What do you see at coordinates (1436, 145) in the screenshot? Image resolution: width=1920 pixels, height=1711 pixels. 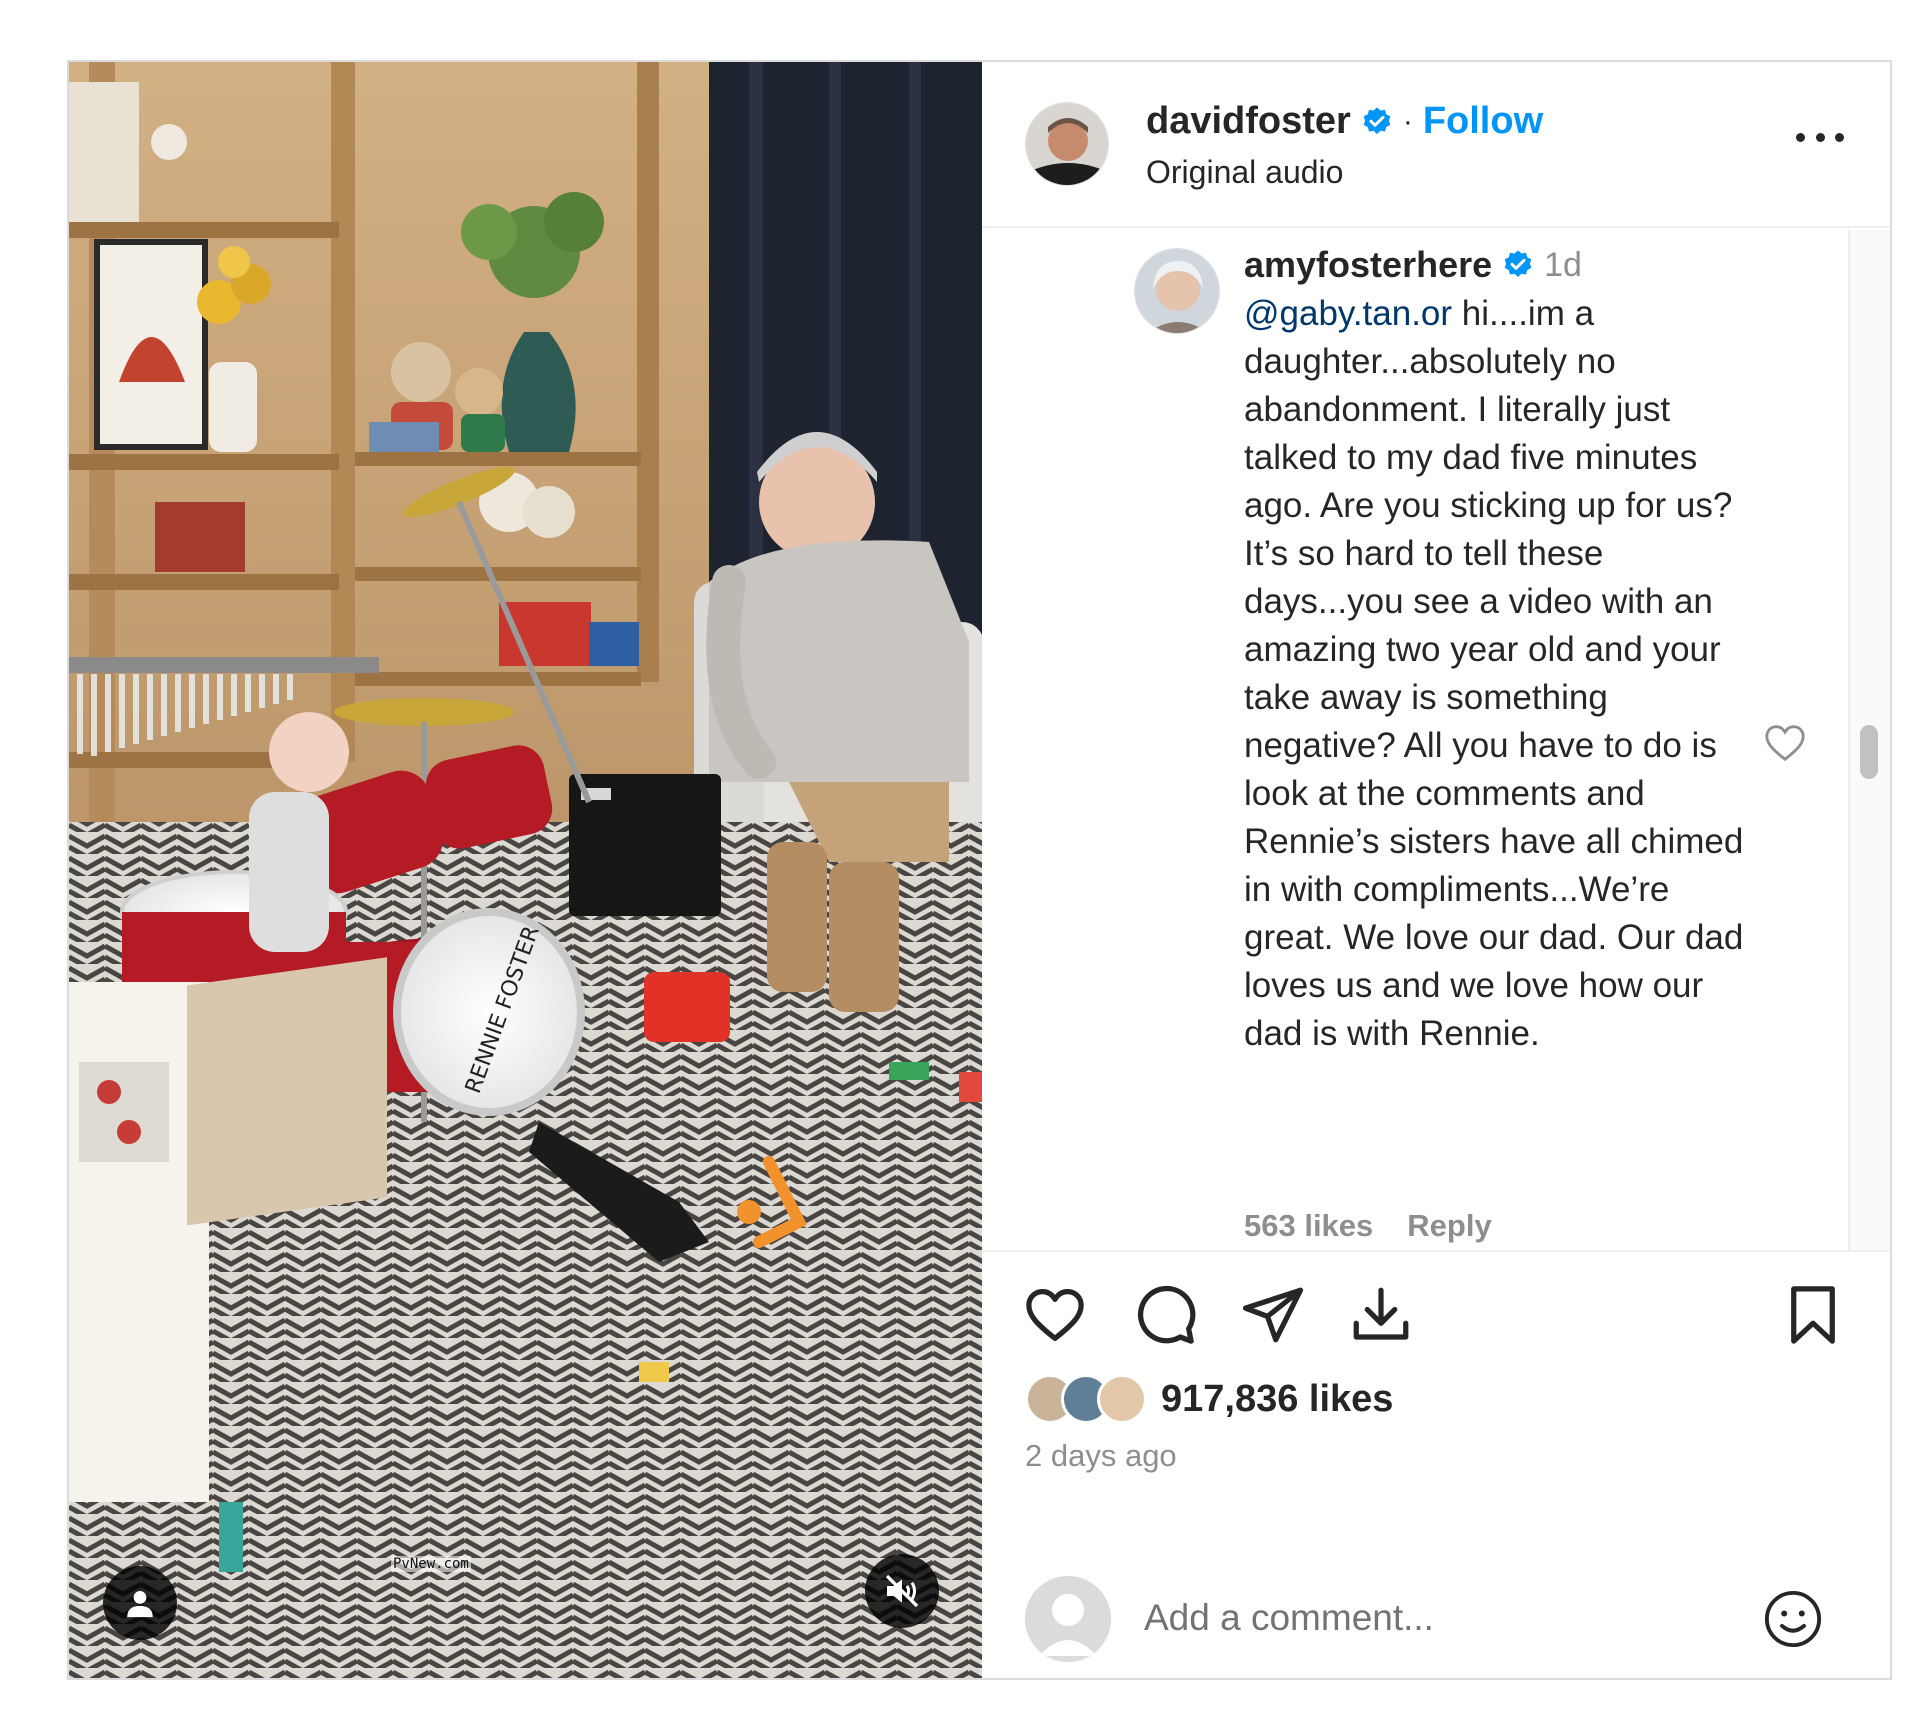 I see `post-header: davidfoster · Follow Original audio` at bounding box center [1436, 145].